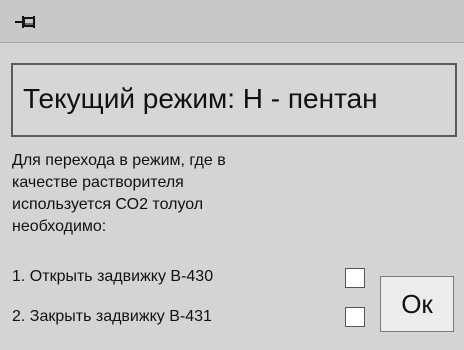  Describe the element at coordinates (200, 98) in the screenshot. I see `current-mode-text: Текущий режим: Н - пентан` at that location.